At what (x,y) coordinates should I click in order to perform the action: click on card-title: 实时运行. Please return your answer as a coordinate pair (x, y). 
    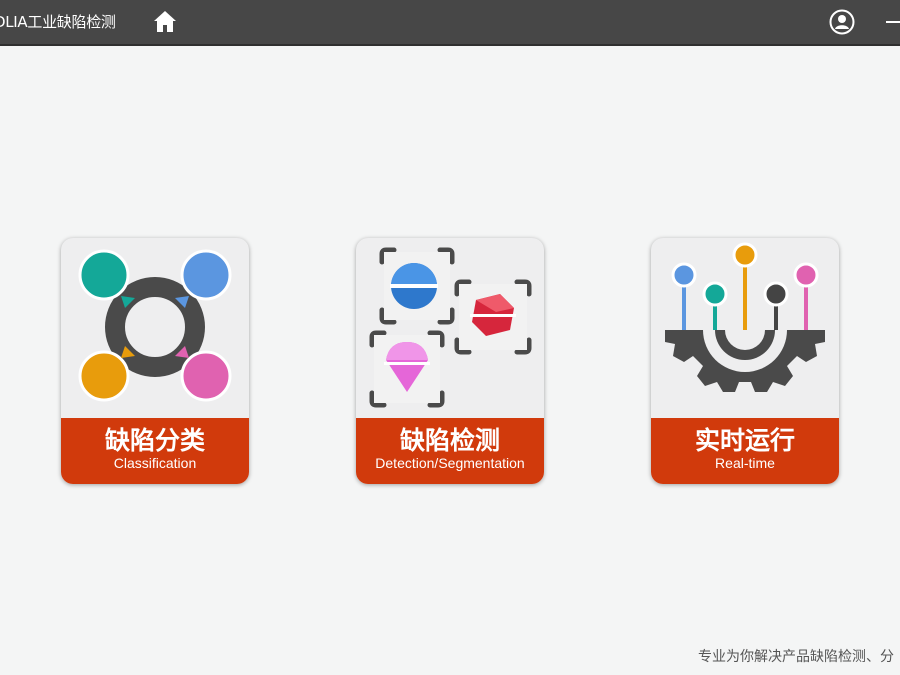
    Looking at the image, I should click on (744, 440).